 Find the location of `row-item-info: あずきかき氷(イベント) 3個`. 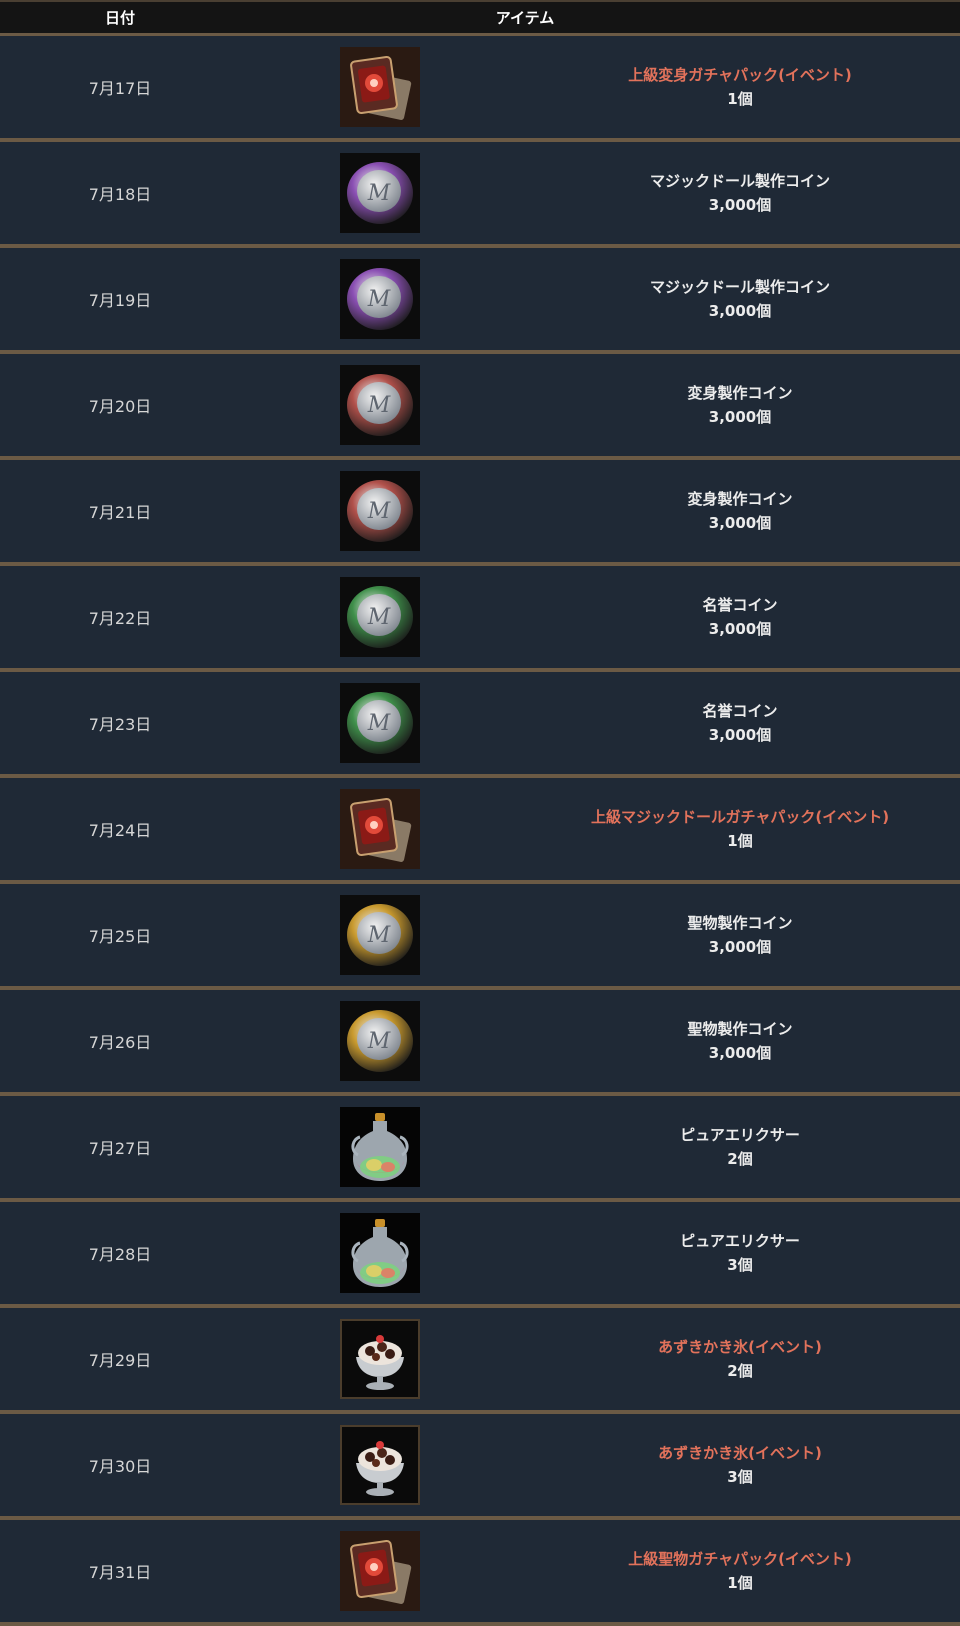

row-item-info: あずきかき氷(イベント) 3個 is located at coordinates (740, 1465).